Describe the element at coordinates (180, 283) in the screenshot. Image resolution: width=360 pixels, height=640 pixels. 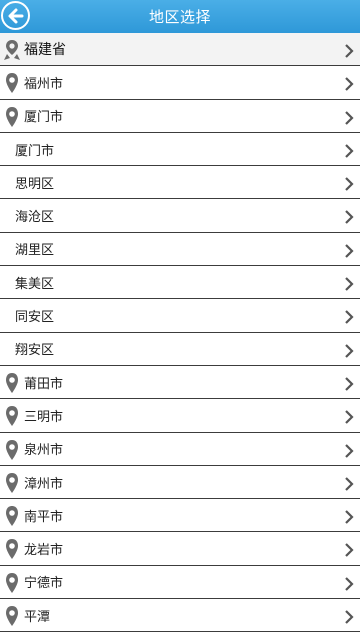
I see `district-row: 集美区` at that location.